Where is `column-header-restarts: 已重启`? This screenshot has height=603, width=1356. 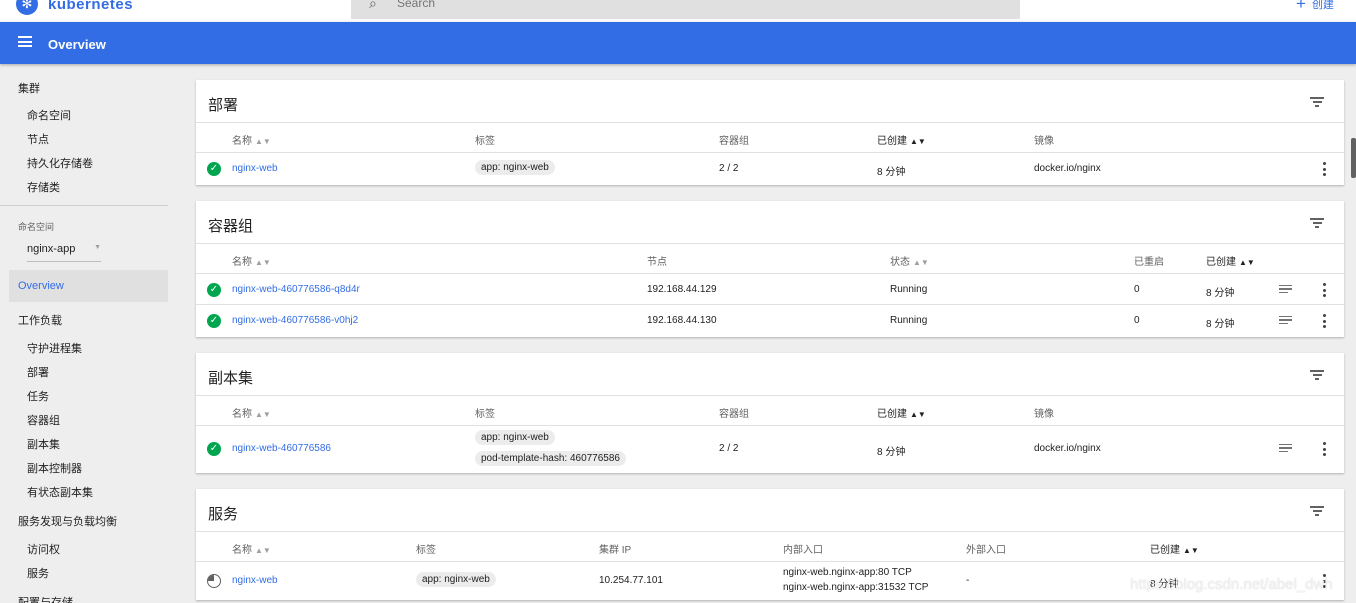
column-header-restarts: 已重启 is located at coordinates (1149, 262).